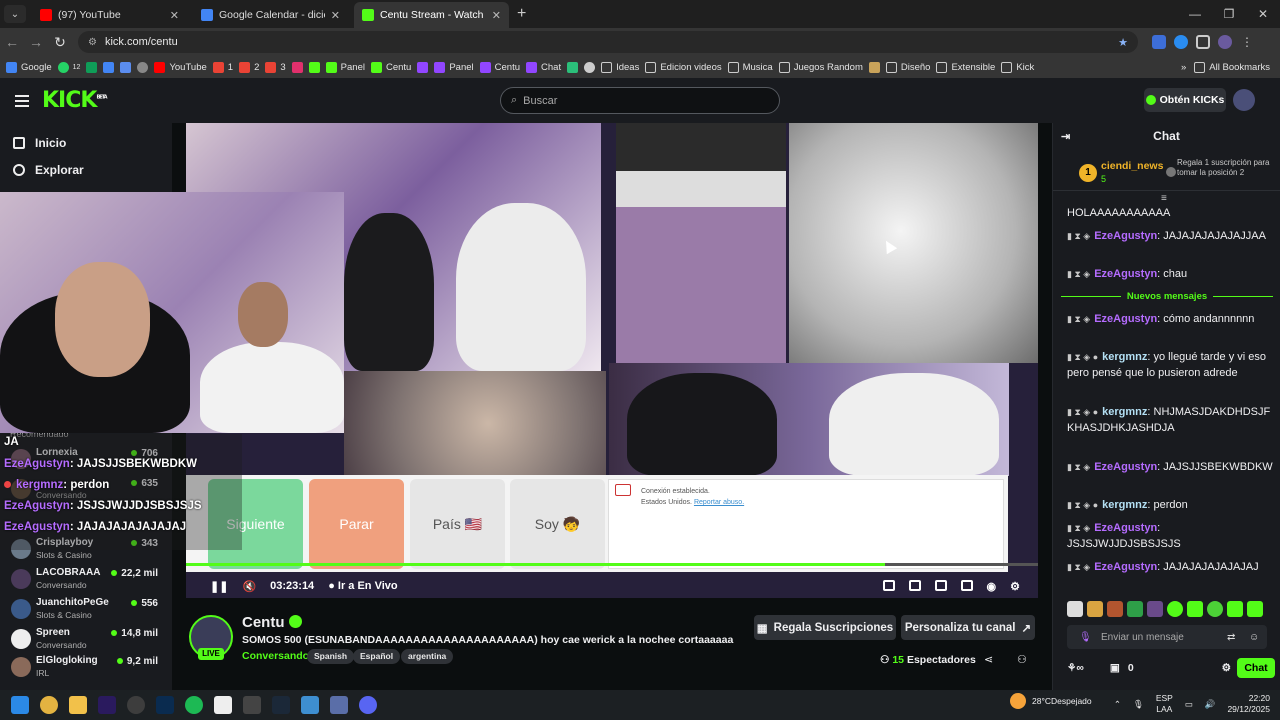 This screenshot has height=720, width=1280. What do you see at coordinates (1232, 67) in the screenshot?
I see `all-bookmarks: All Bookmarks` at bounding box center [1232, 67].